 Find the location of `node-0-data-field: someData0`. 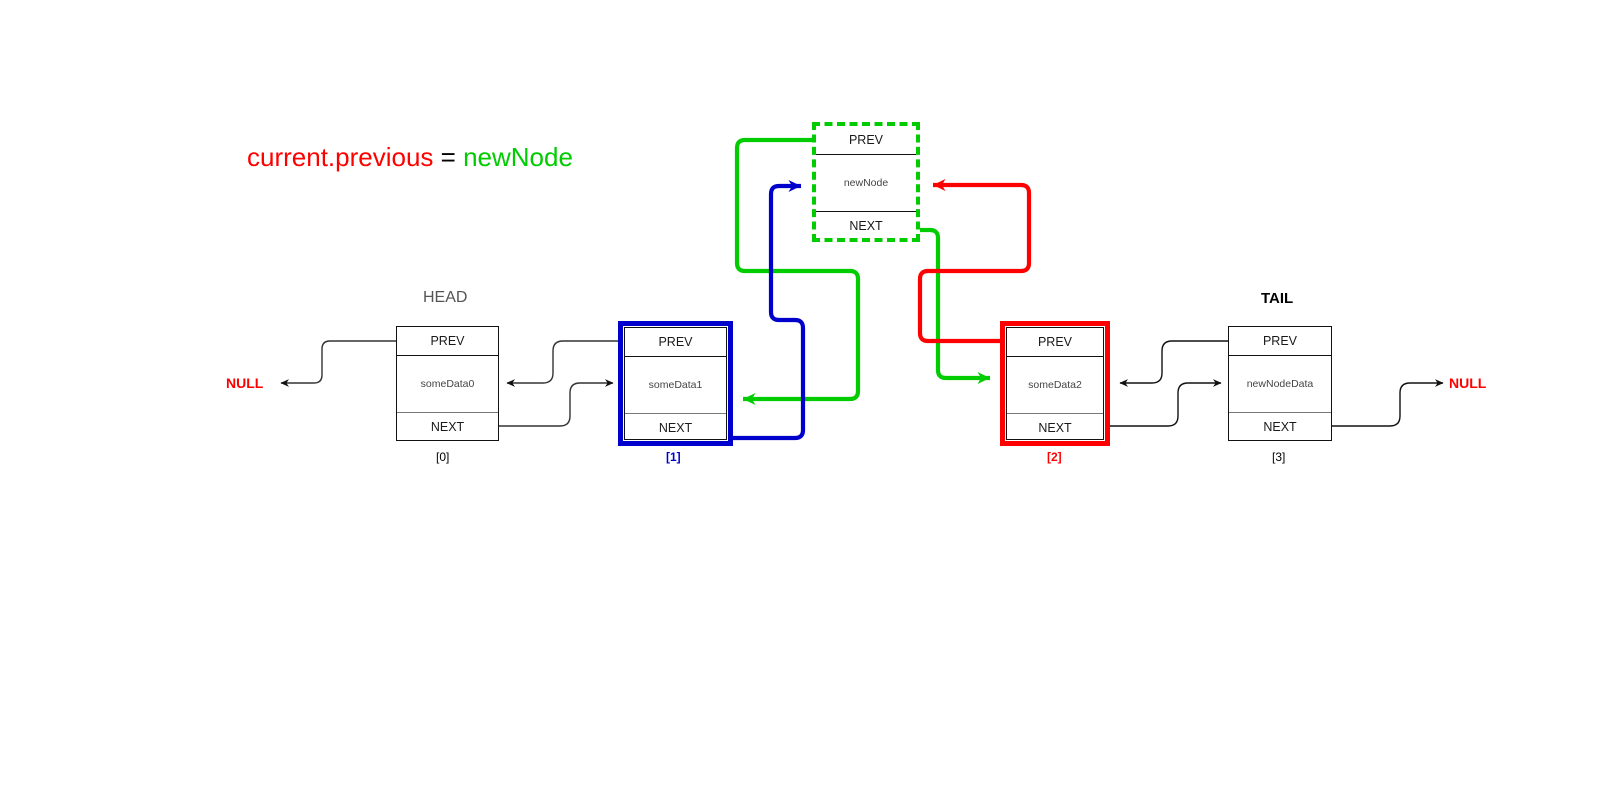

node-0-data-field: someData0 is located at coordinates (447, 384).